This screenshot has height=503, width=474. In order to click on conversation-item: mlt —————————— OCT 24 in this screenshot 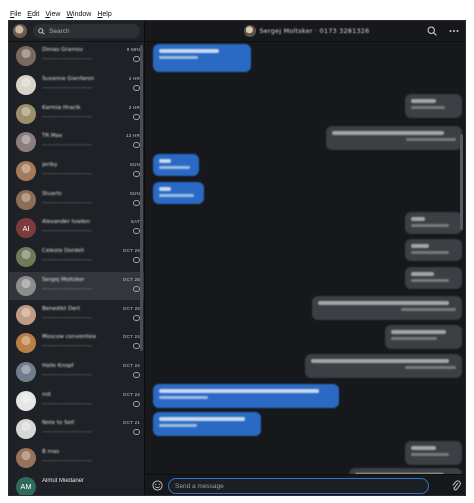, I will do `click(76, 400)`.